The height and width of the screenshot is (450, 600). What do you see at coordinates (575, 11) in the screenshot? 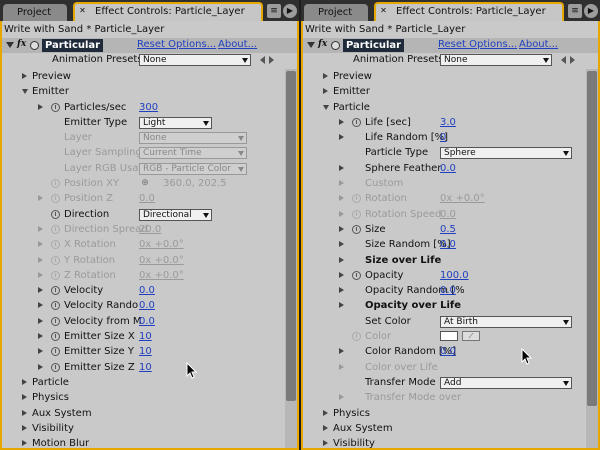
I see `panel-menu-icon: ≡` at bounding box center [575, 11].